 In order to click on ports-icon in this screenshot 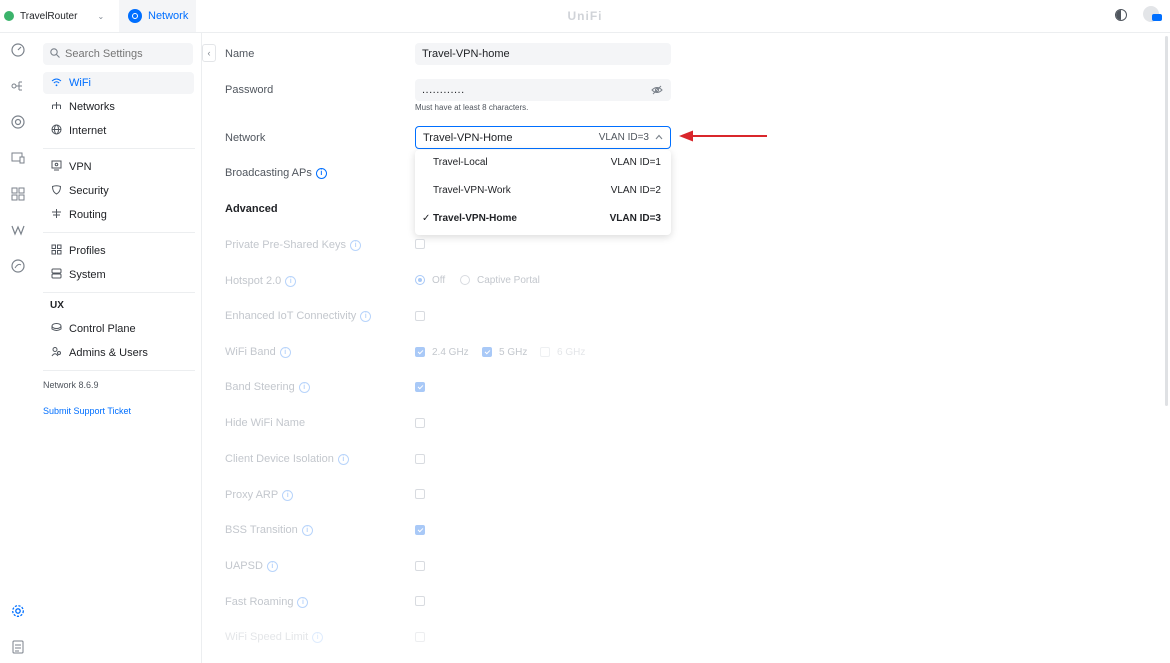, I will do `click(18, 194)`.